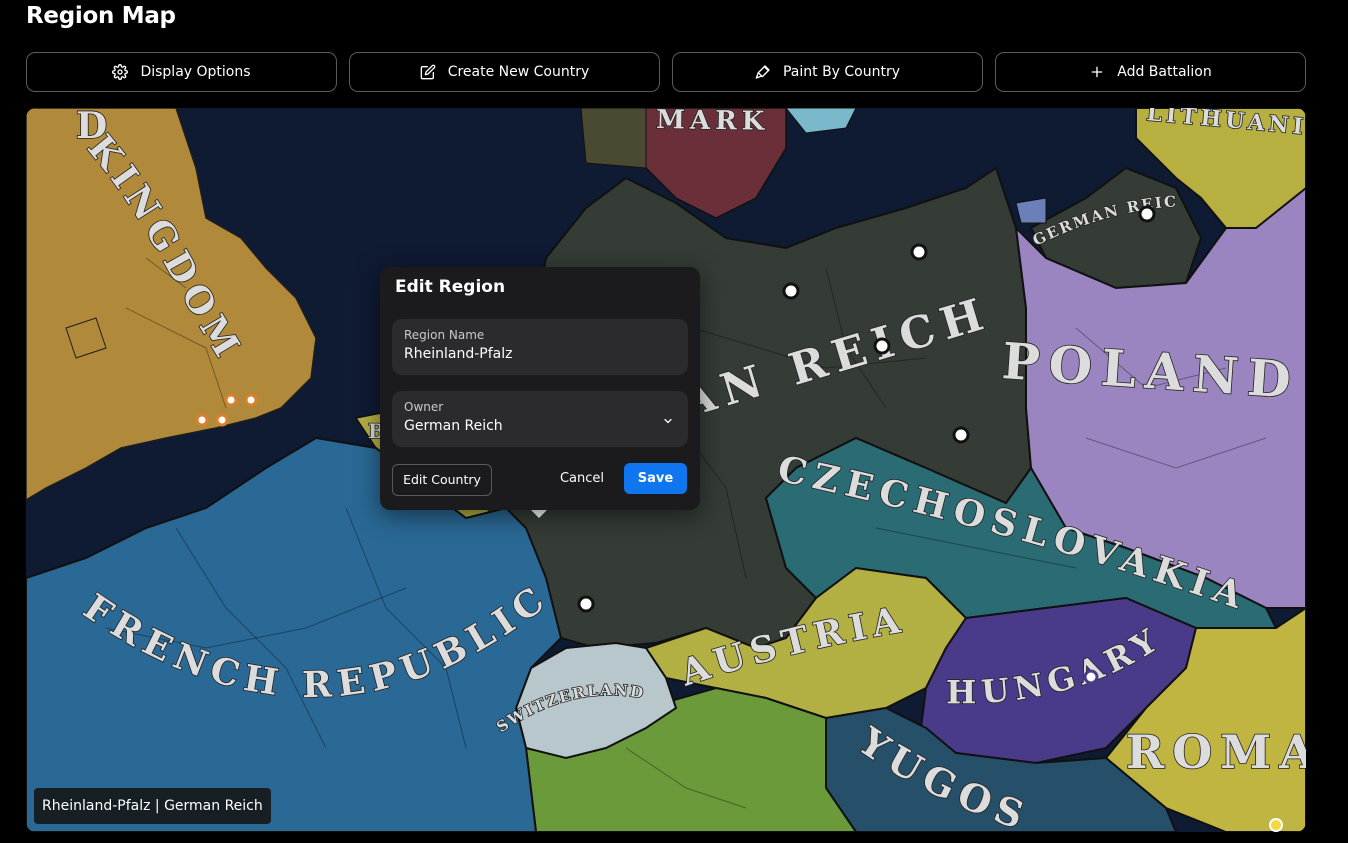  I want to click on label-romania: ROMA, so click(1216, 752).